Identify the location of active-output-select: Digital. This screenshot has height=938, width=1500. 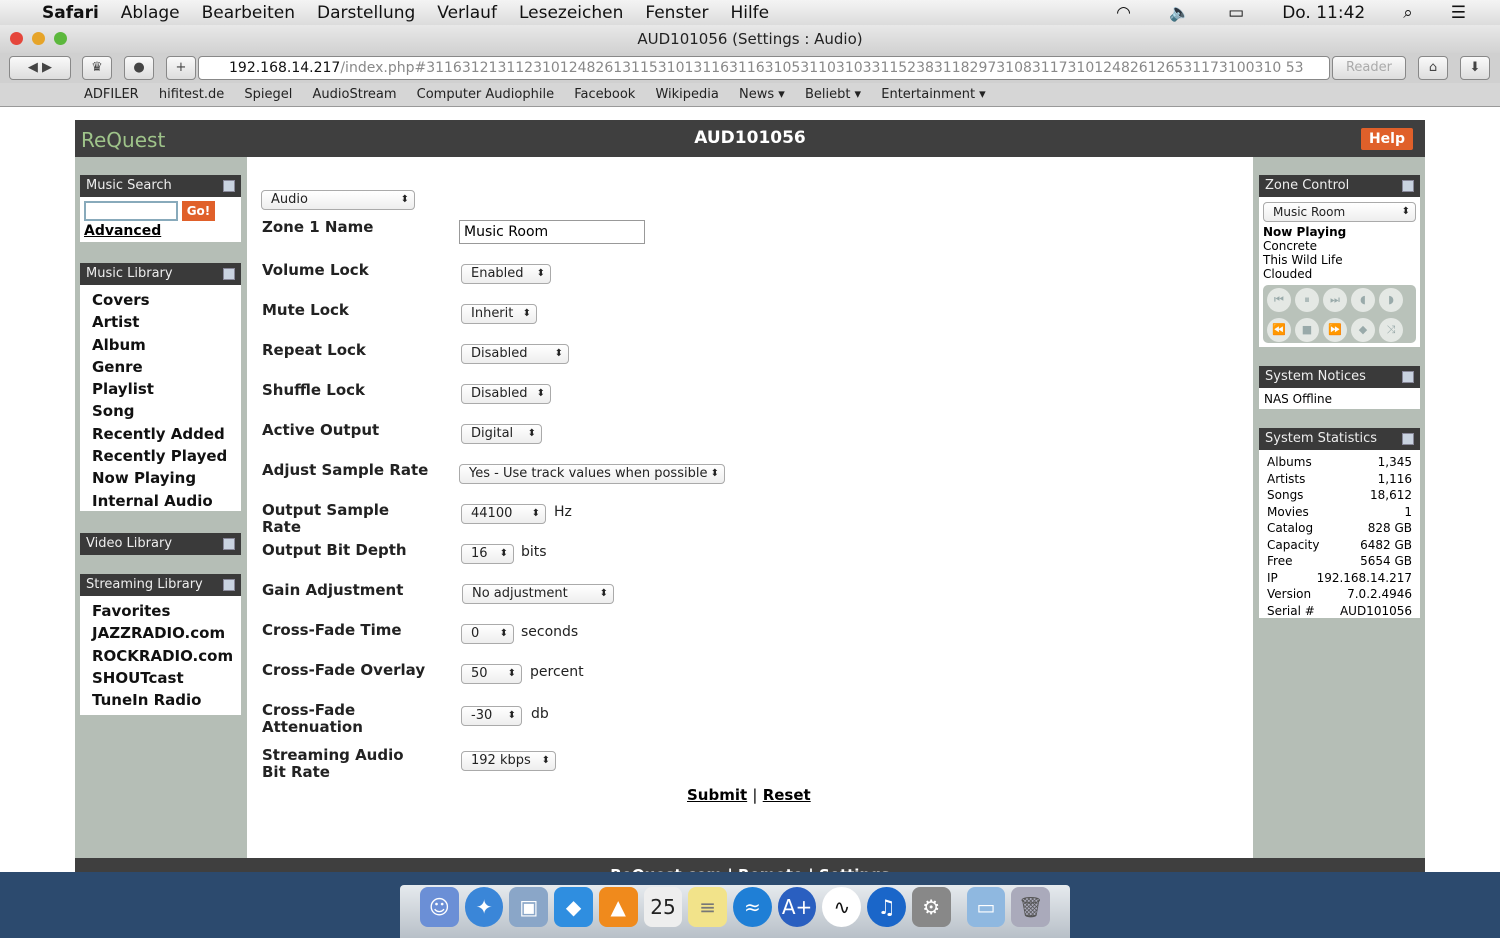
(501, 434).